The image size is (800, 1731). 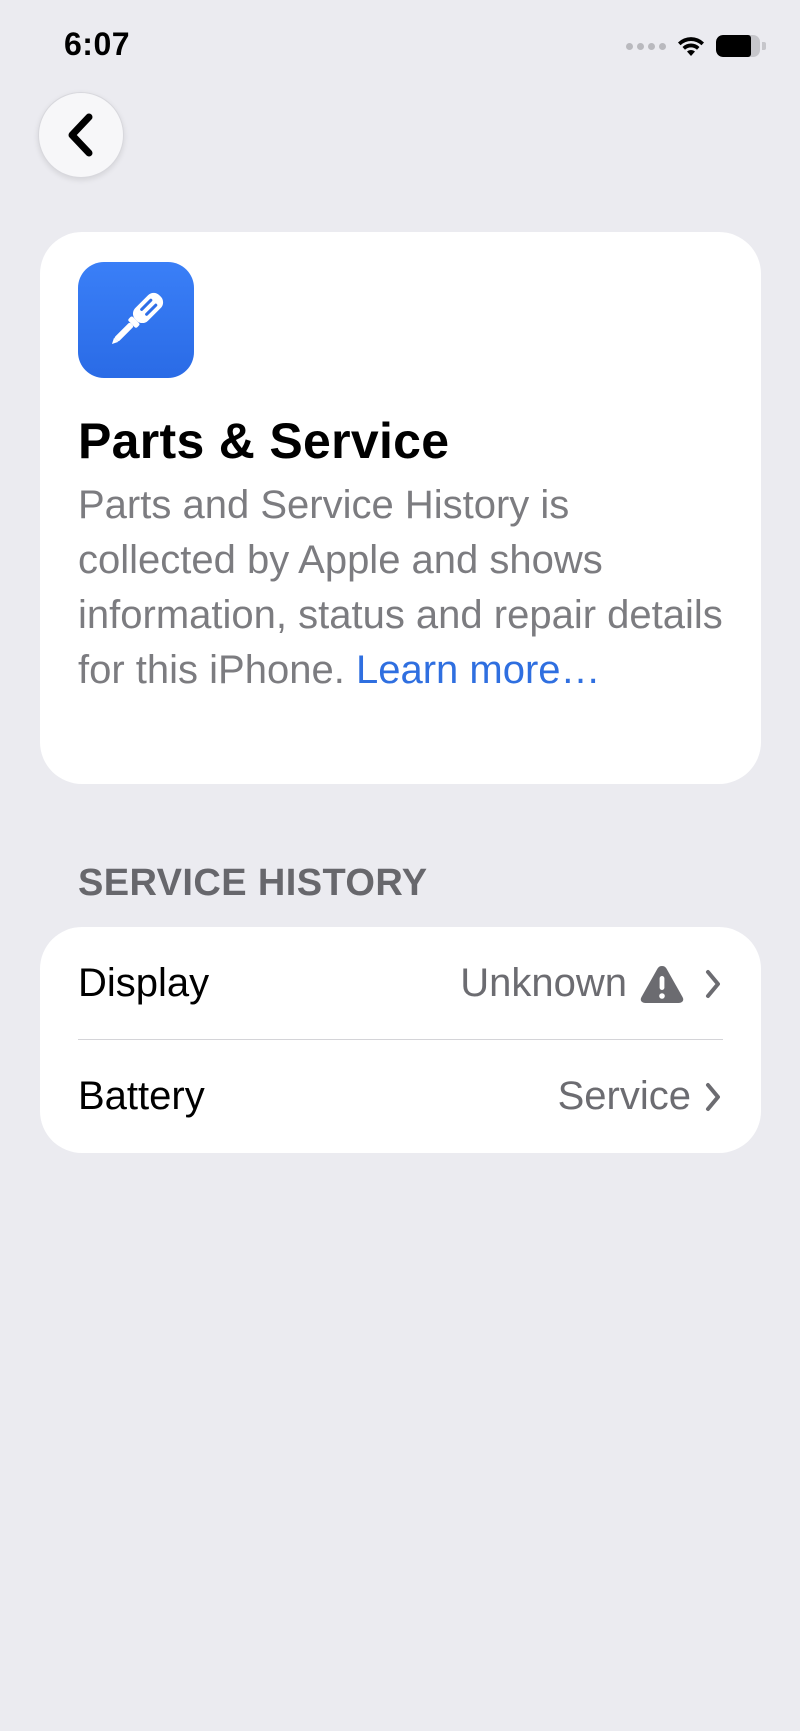 I want to click on row-value: Unknown, so click(x=543, y=983).